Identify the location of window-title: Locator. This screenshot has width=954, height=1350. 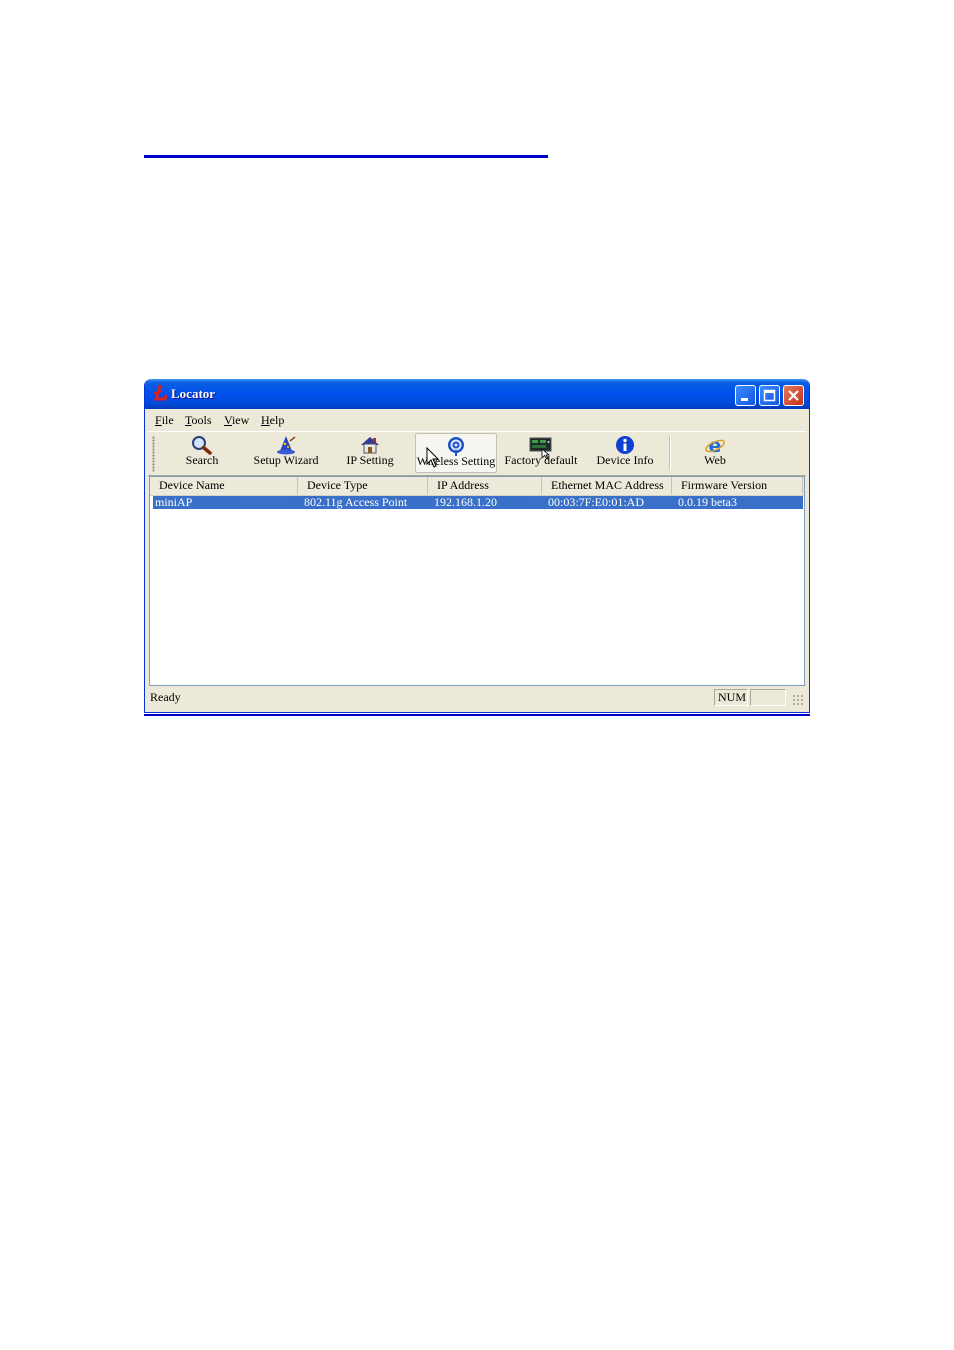
(193, 393).